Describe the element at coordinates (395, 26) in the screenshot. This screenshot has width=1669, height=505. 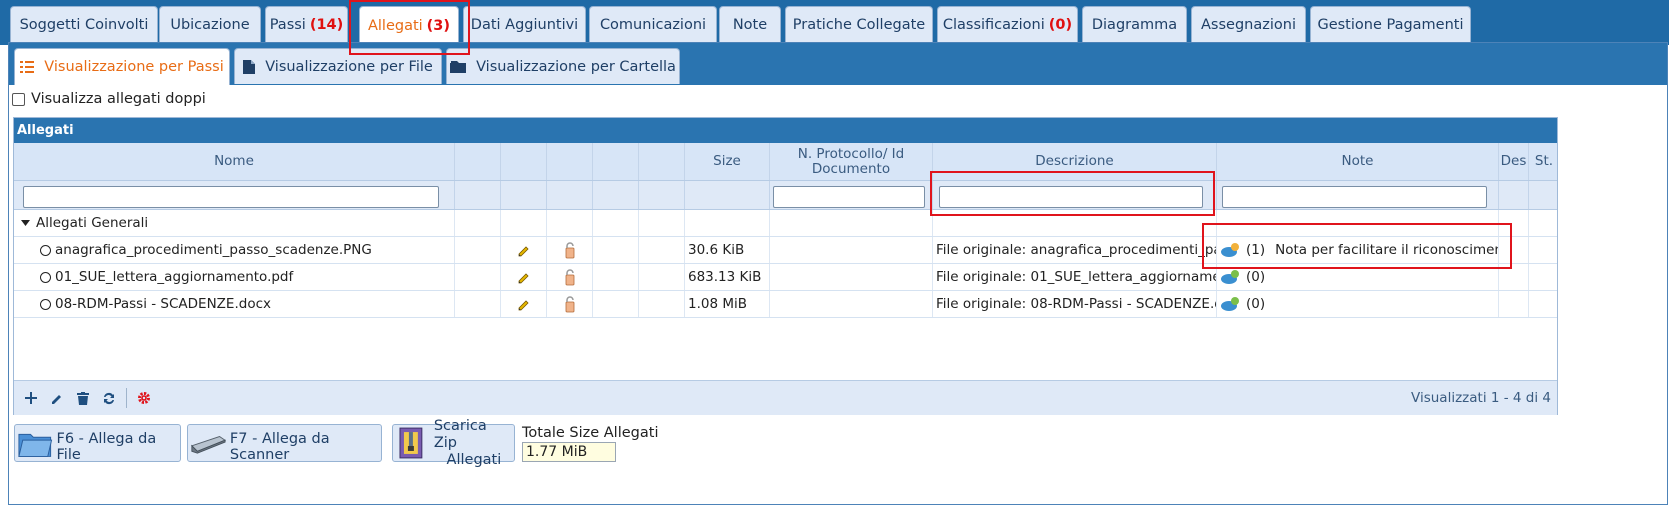
I see `tab-label: Allegati` at that location.